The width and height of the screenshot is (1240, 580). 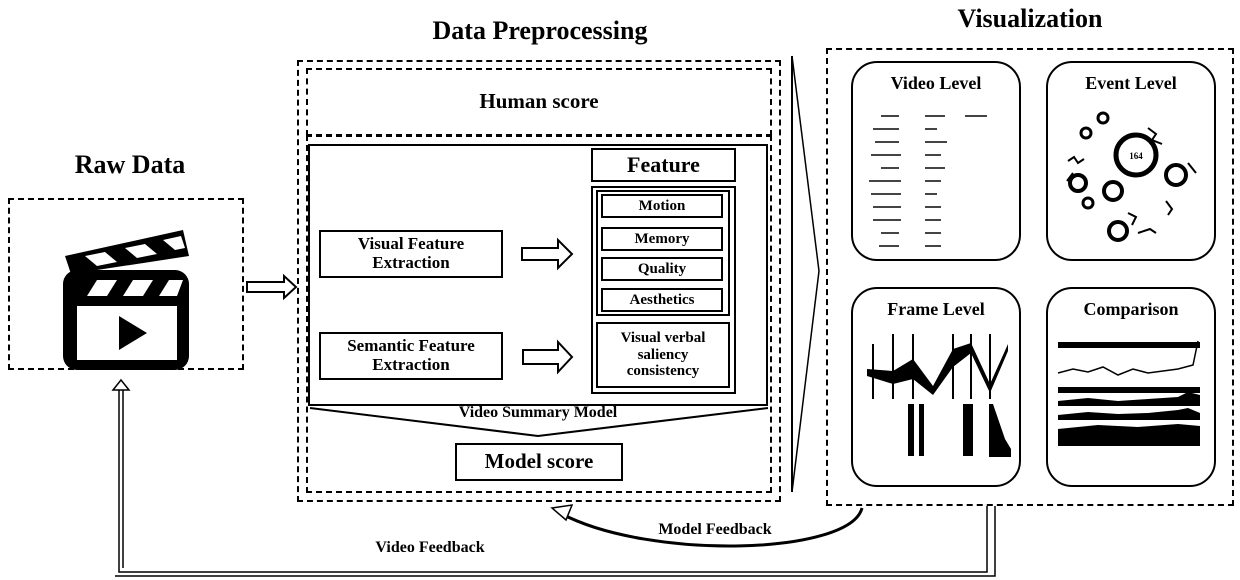 What do you see at coordinates (1131, 176) in the screenshot?
I see `event-level-bubble-thumbnail: 164` at bounding box center [1131, 176].